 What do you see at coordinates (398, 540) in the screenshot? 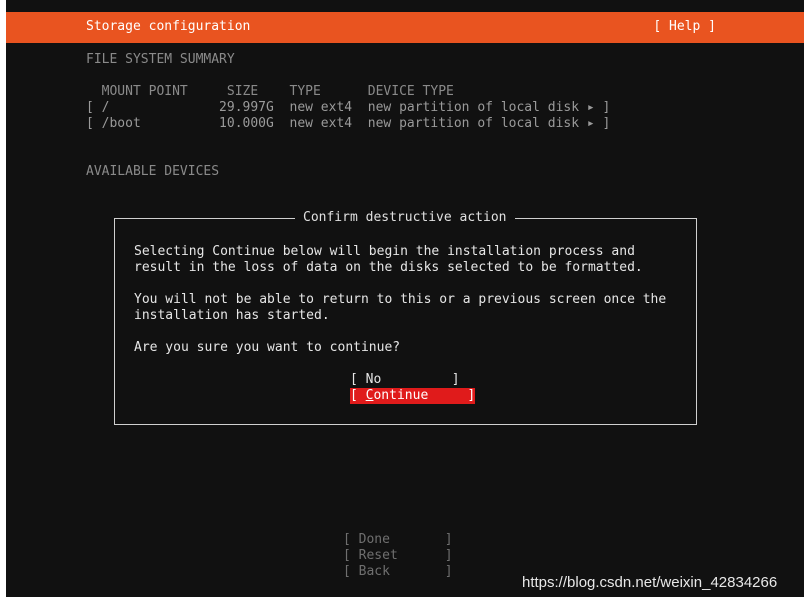
I see `done-button: [ Done ]` at bounding box center [398, 540].